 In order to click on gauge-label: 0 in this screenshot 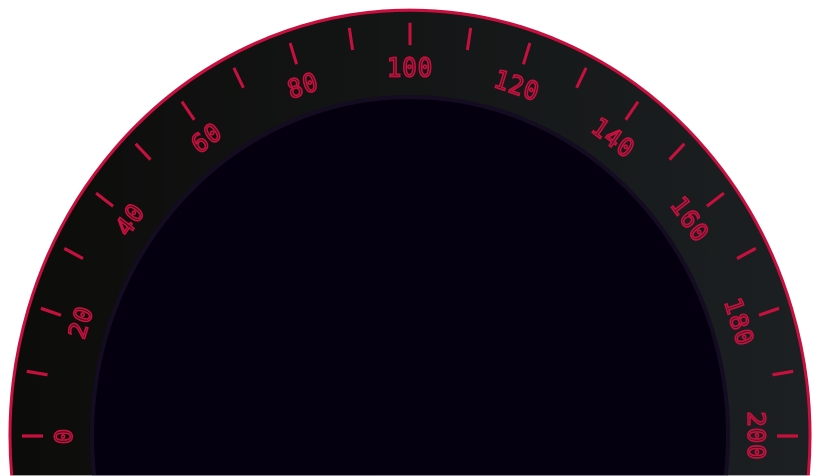, I will do `click(64, 436)`.